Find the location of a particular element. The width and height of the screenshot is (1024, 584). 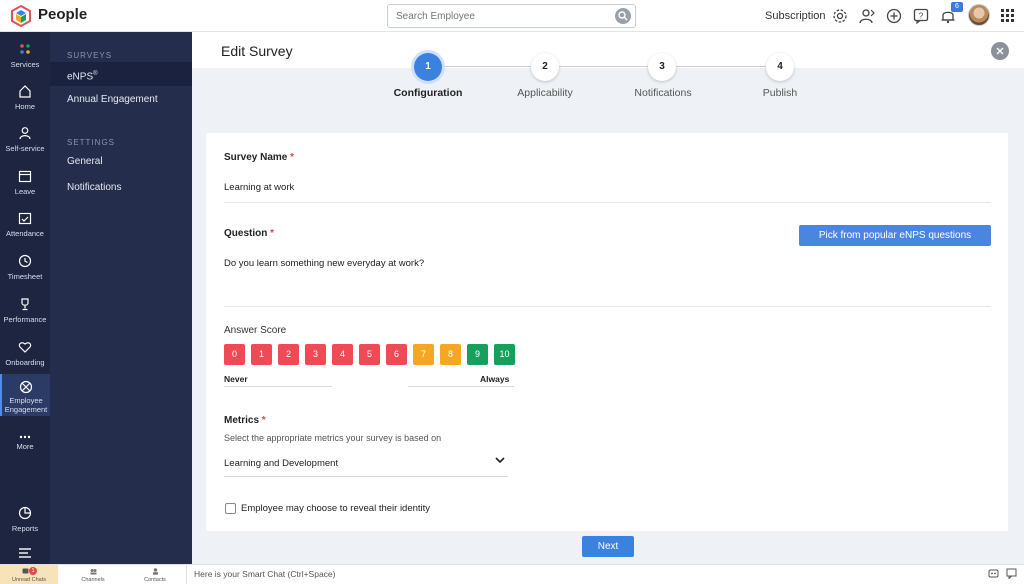

page-title: Edit Survey is located at coordinates (257, 51).